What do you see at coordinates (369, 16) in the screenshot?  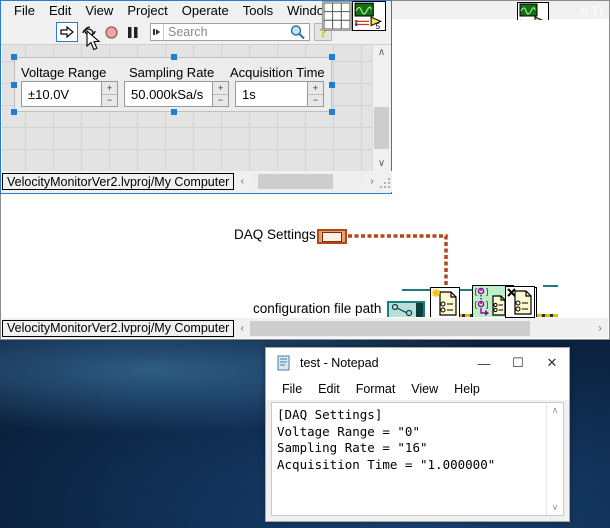 I see `front-panel-vi-icon: 5` at bounding box center [369, 16].